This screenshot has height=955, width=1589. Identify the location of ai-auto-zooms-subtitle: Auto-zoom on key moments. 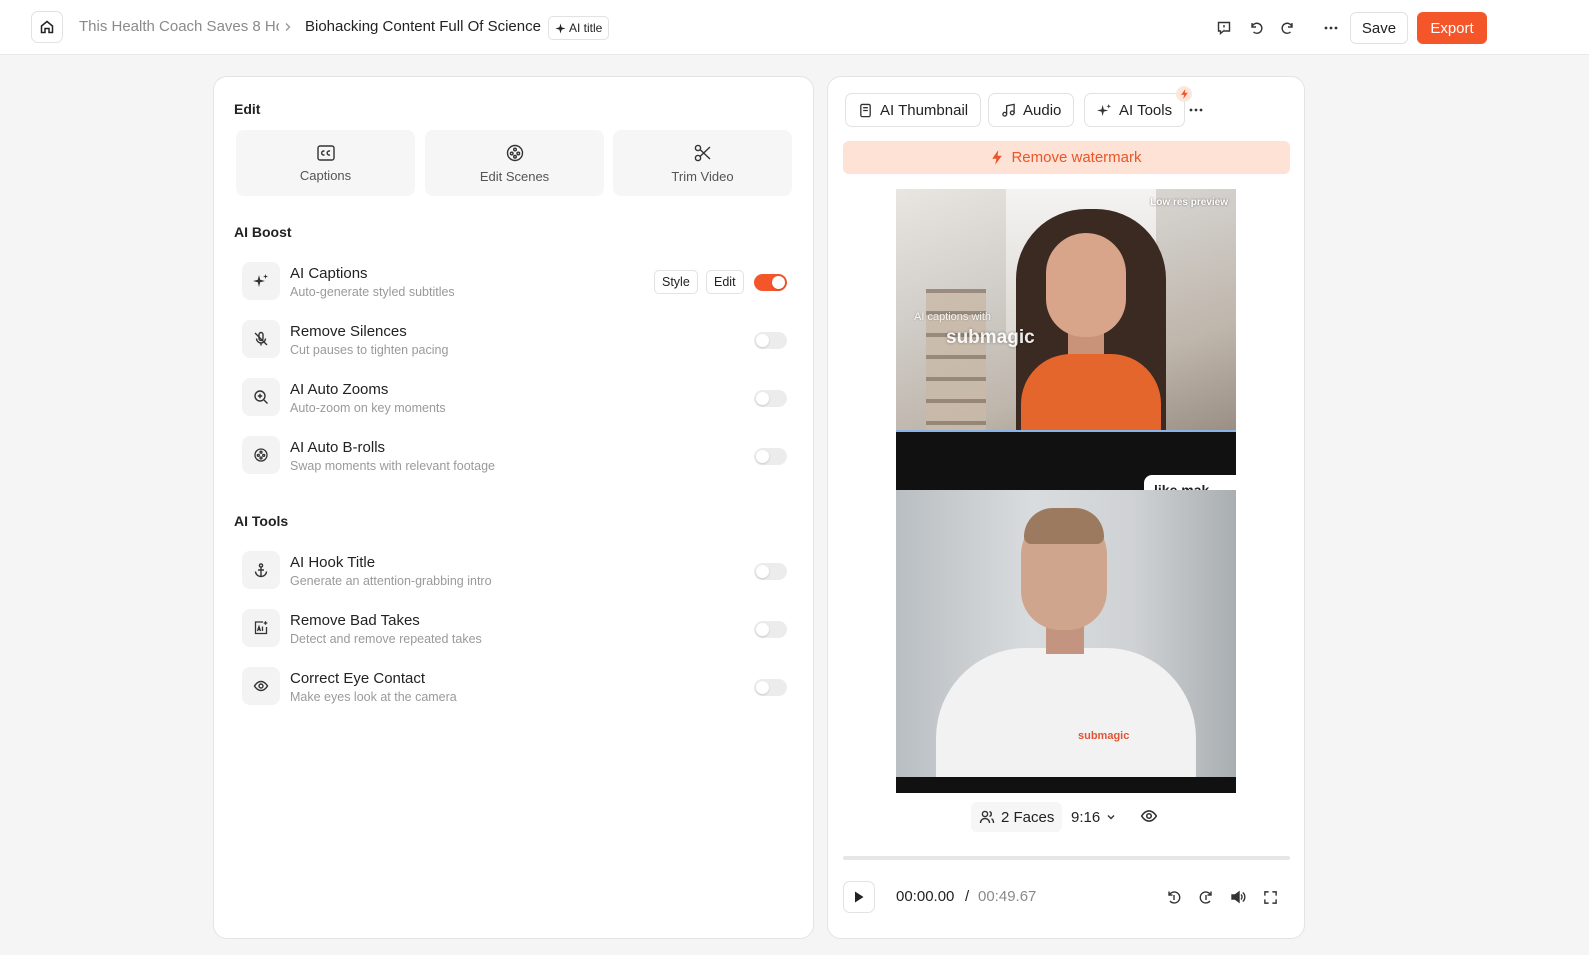
(368, 408).